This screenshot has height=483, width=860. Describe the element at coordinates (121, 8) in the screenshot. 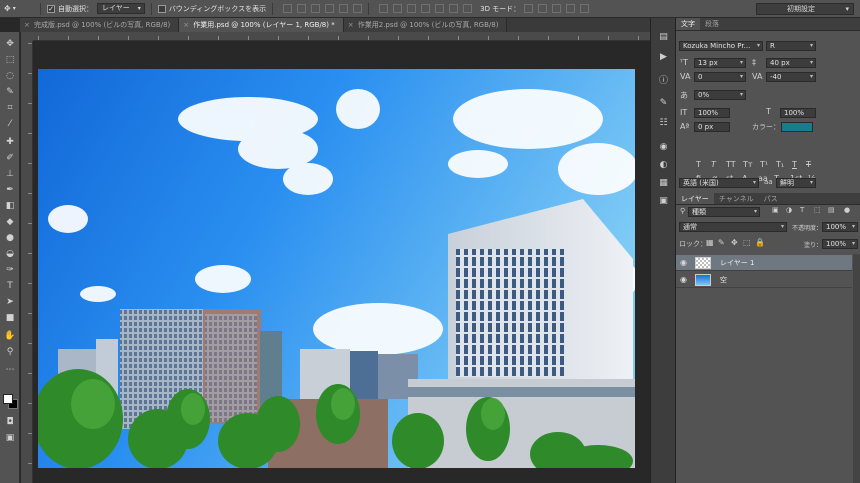

I see `auto-select-dropdown: レイヤー` at that location.